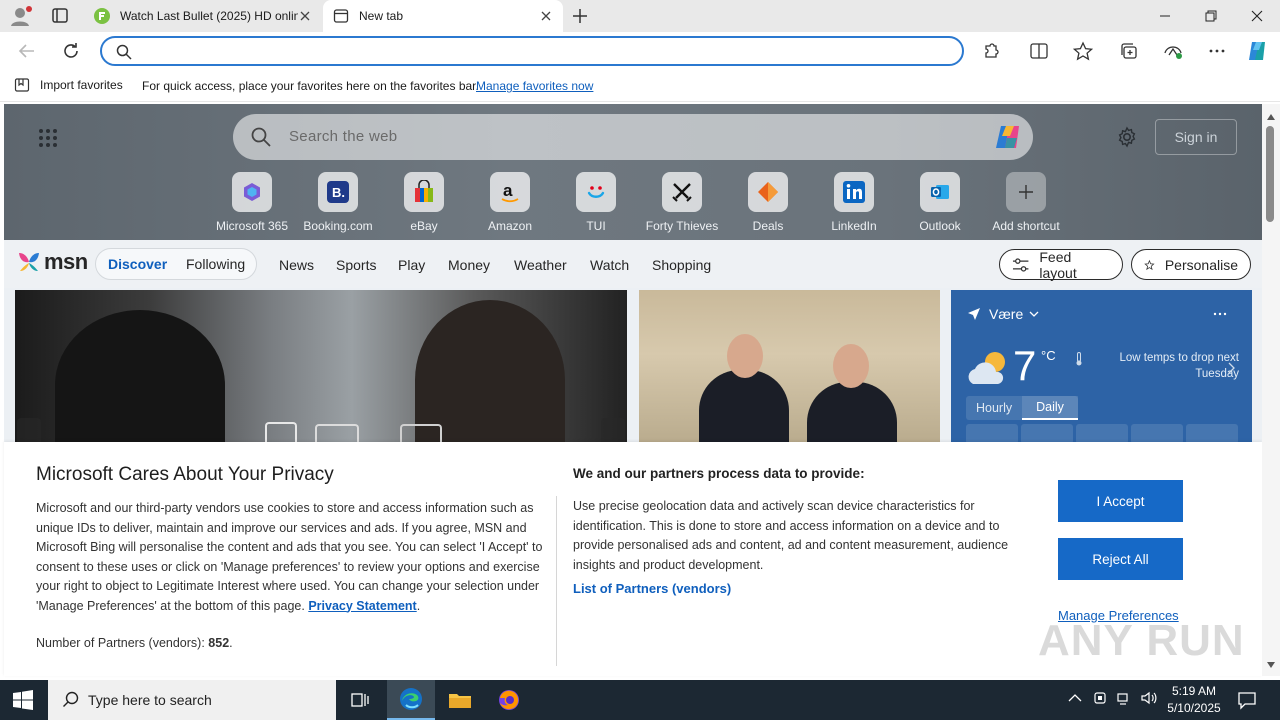 Image resolution: width=1280 pixels, height=720 pixels. I want to click on copilot-search-icon, so click(1009, 137).